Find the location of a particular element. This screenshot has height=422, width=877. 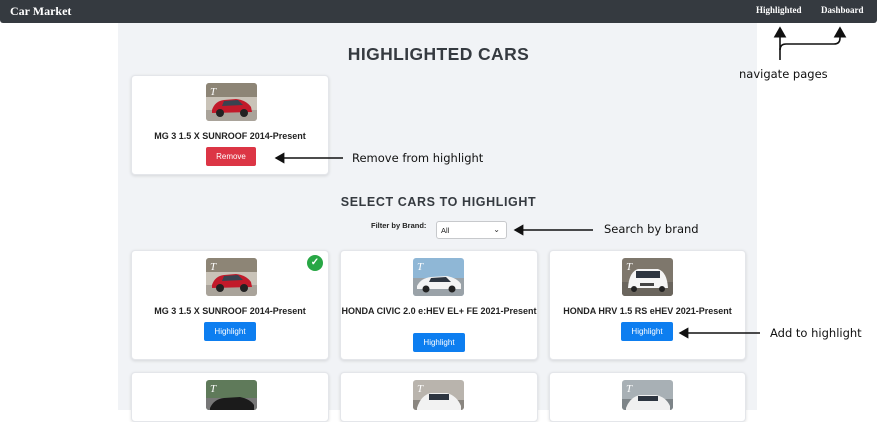

annotation-search: Search by brand is located at coordinates (651, 229).